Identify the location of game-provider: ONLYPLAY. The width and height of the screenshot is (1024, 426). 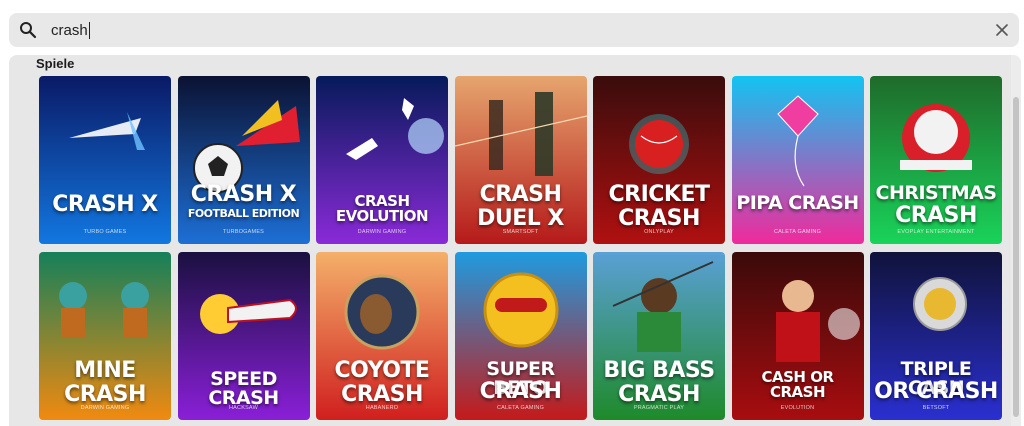
(659, 232).